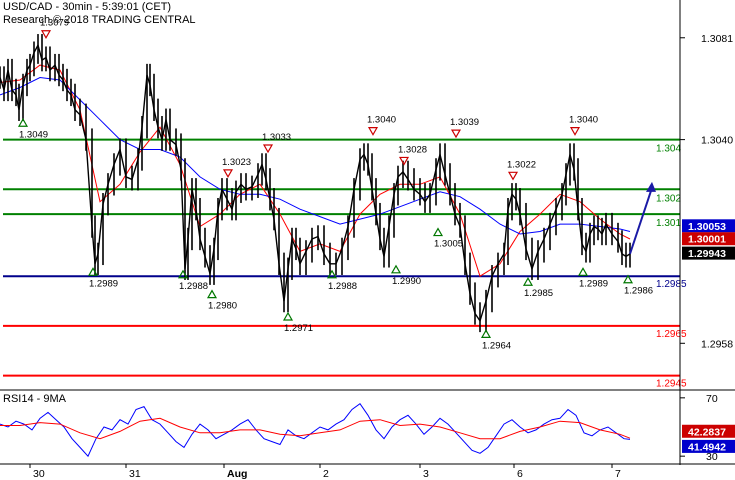 Image resolution: width=735 pixels, height=480 pixels. I want to click on time-tick-label-0: 30, so click(39, 474).